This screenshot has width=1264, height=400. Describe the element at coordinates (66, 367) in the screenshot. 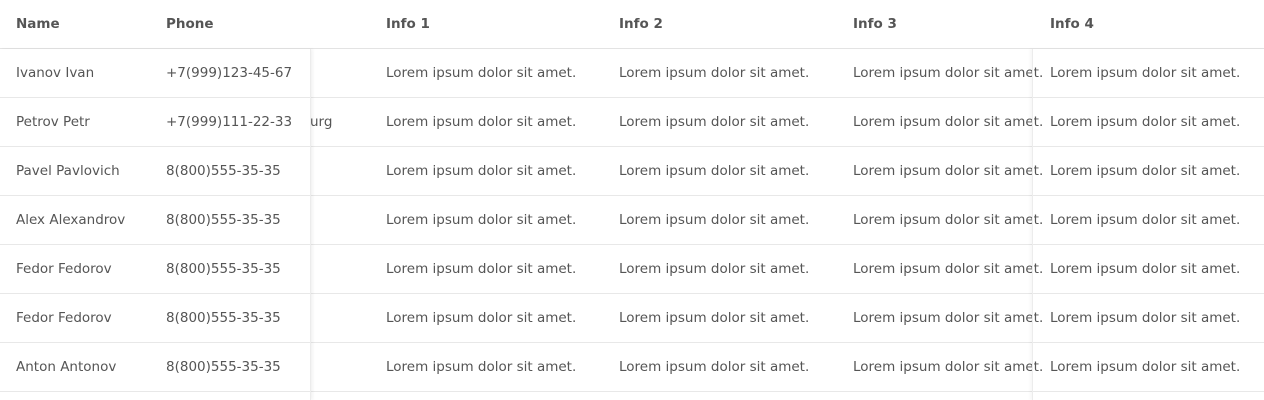

I see `name-cell: Anton Antonov` at that location.